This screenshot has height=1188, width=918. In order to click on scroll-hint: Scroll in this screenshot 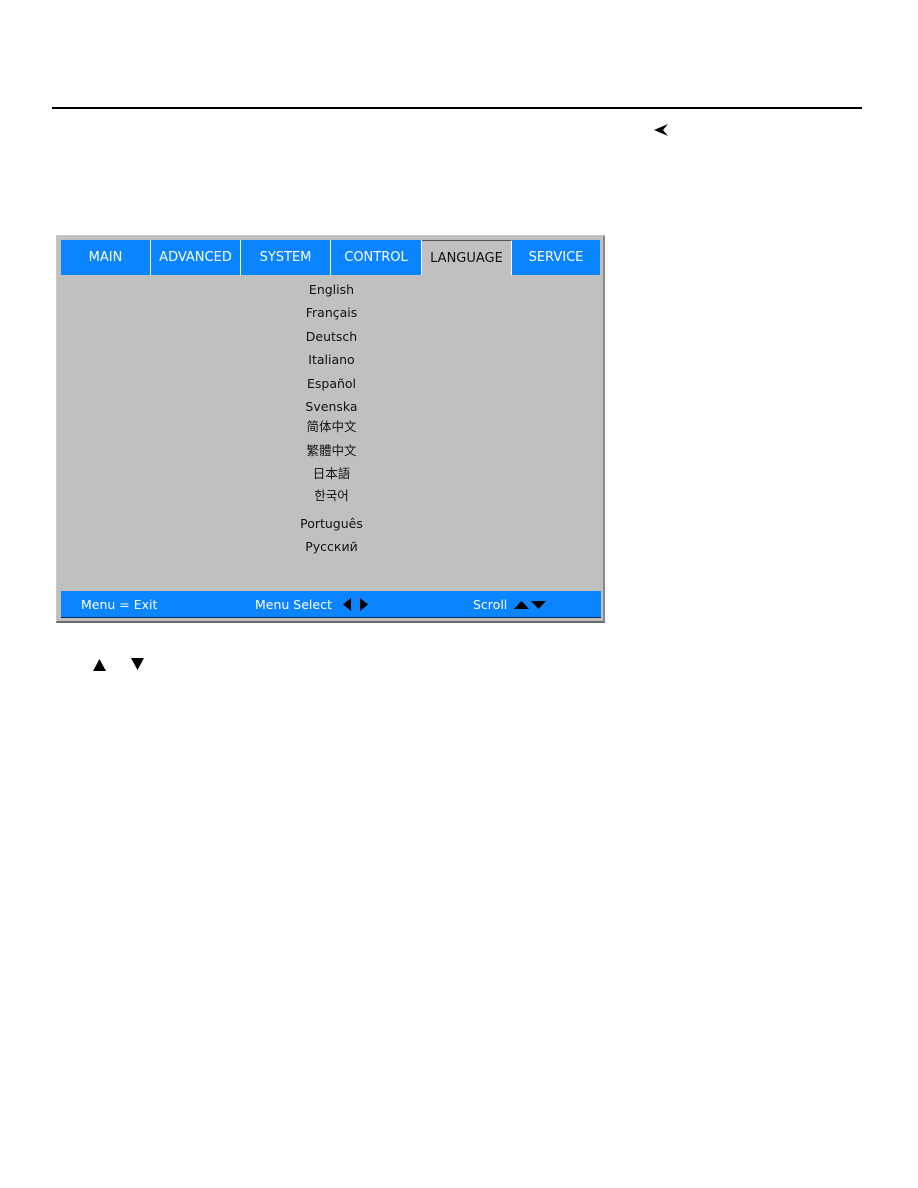, I will do `click(490, 604)`.